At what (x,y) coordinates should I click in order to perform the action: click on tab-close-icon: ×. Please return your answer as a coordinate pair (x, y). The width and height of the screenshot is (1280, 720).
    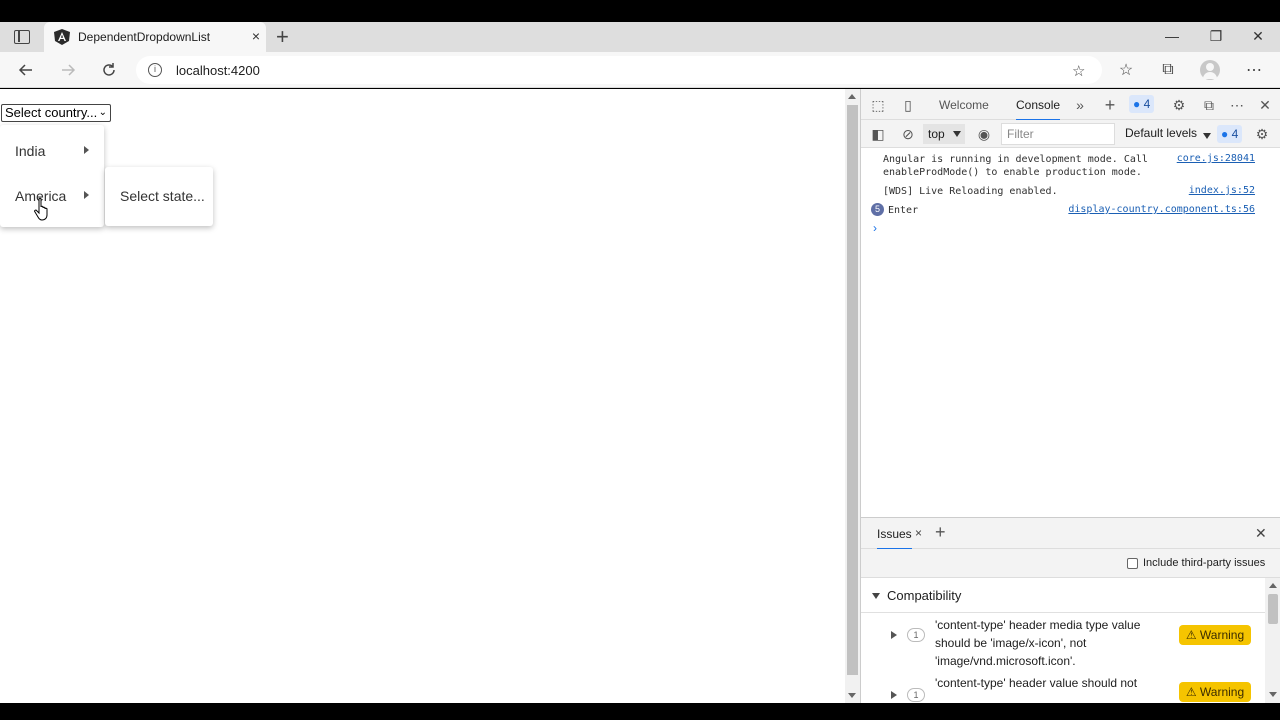
    Looking at the image, I should click on (256, 36).